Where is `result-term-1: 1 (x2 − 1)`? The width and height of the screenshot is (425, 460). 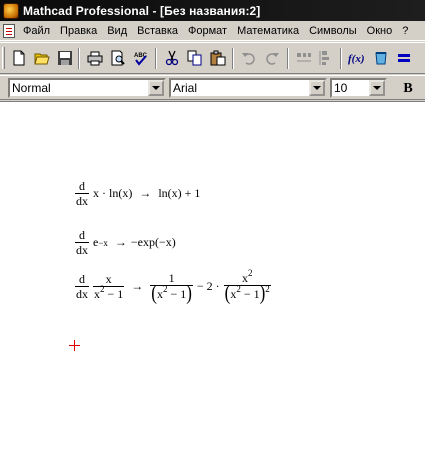 result-term-1: 1 (x2 − 1) is located at coordinates (171, 288).